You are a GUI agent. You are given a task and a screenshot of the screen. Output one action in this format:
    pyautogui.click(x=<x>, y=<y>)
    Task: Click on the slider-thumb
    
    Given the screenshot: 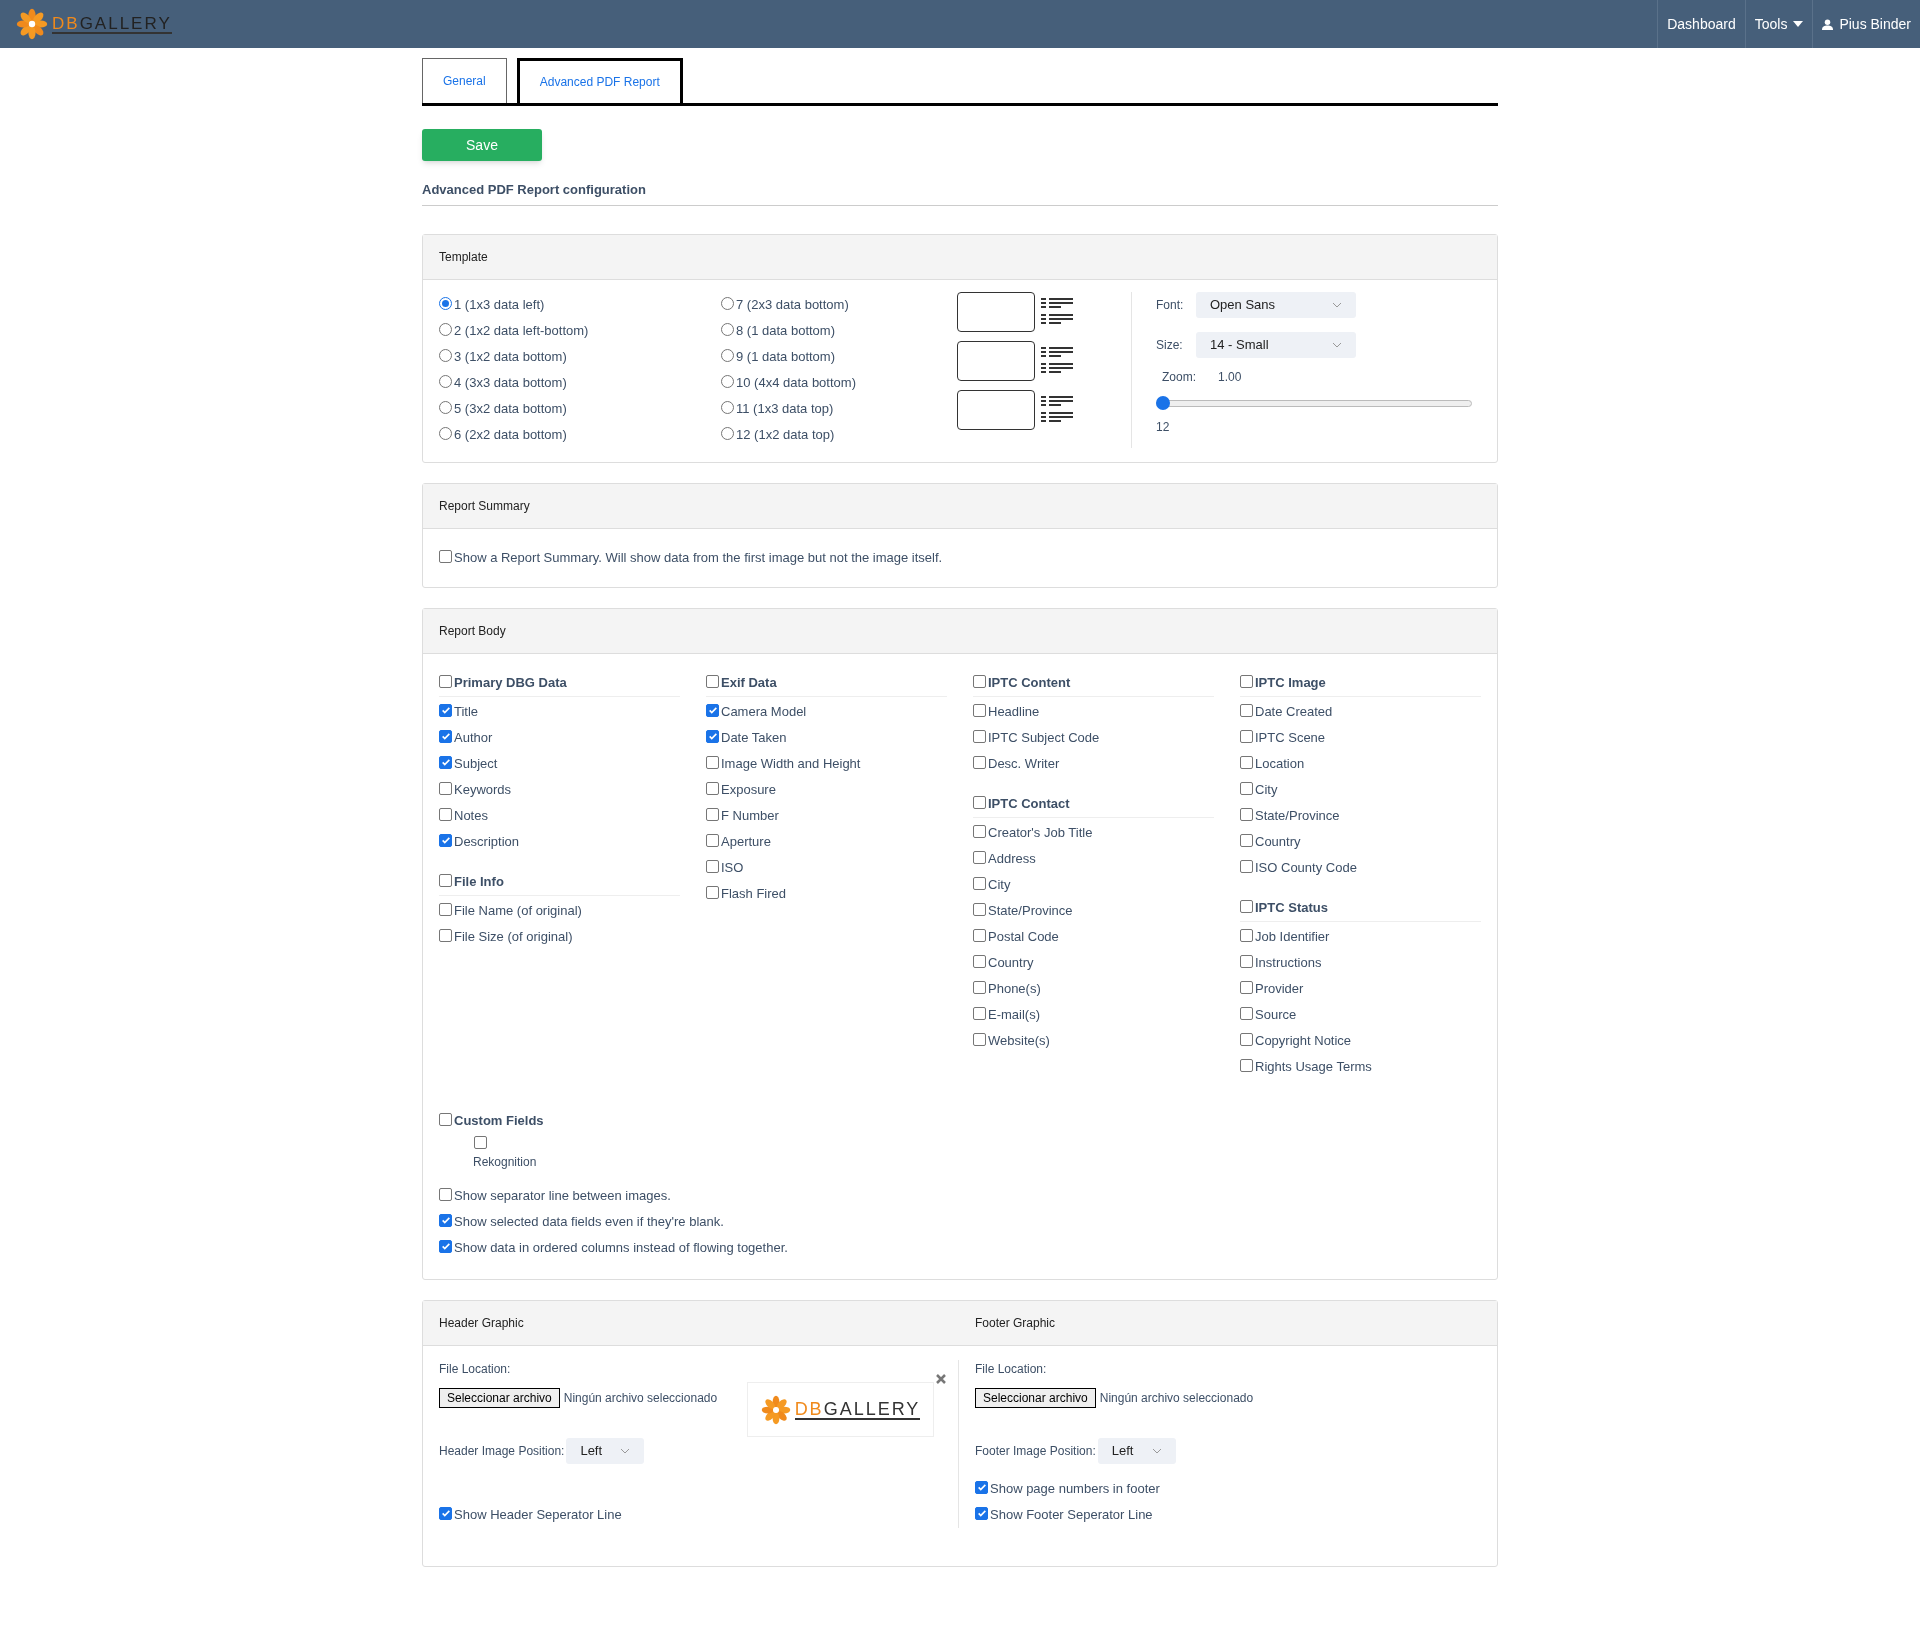 What is the action you would take?
    pyautogui.click(x=1163, y=403)
    